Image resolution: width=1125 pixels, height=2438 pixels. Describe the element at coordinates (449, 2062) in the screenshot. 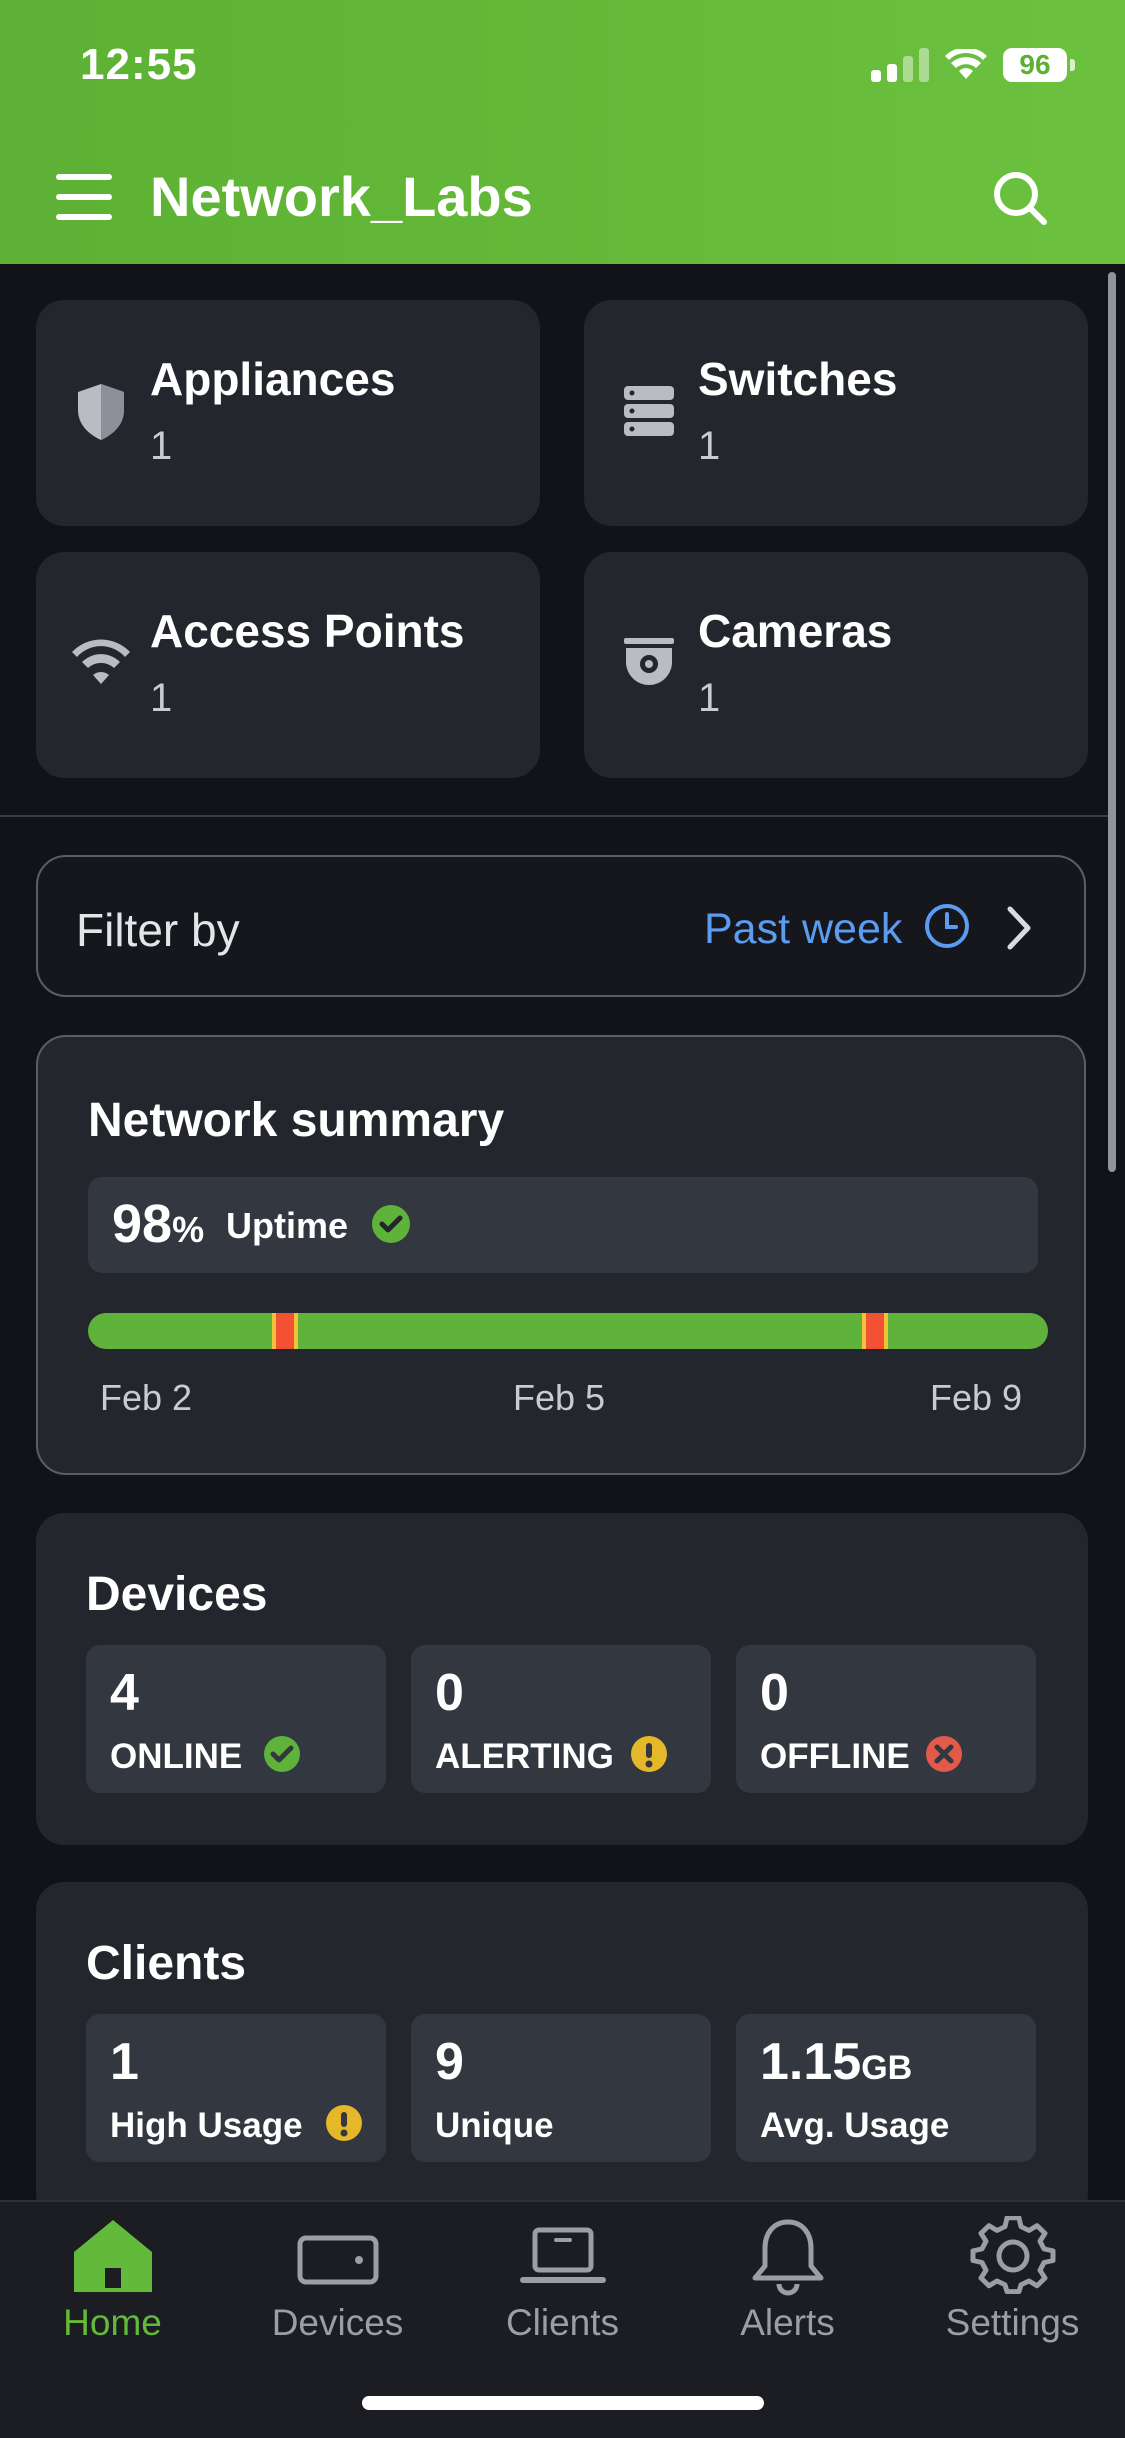

I see `stat-value: 9` at that location.